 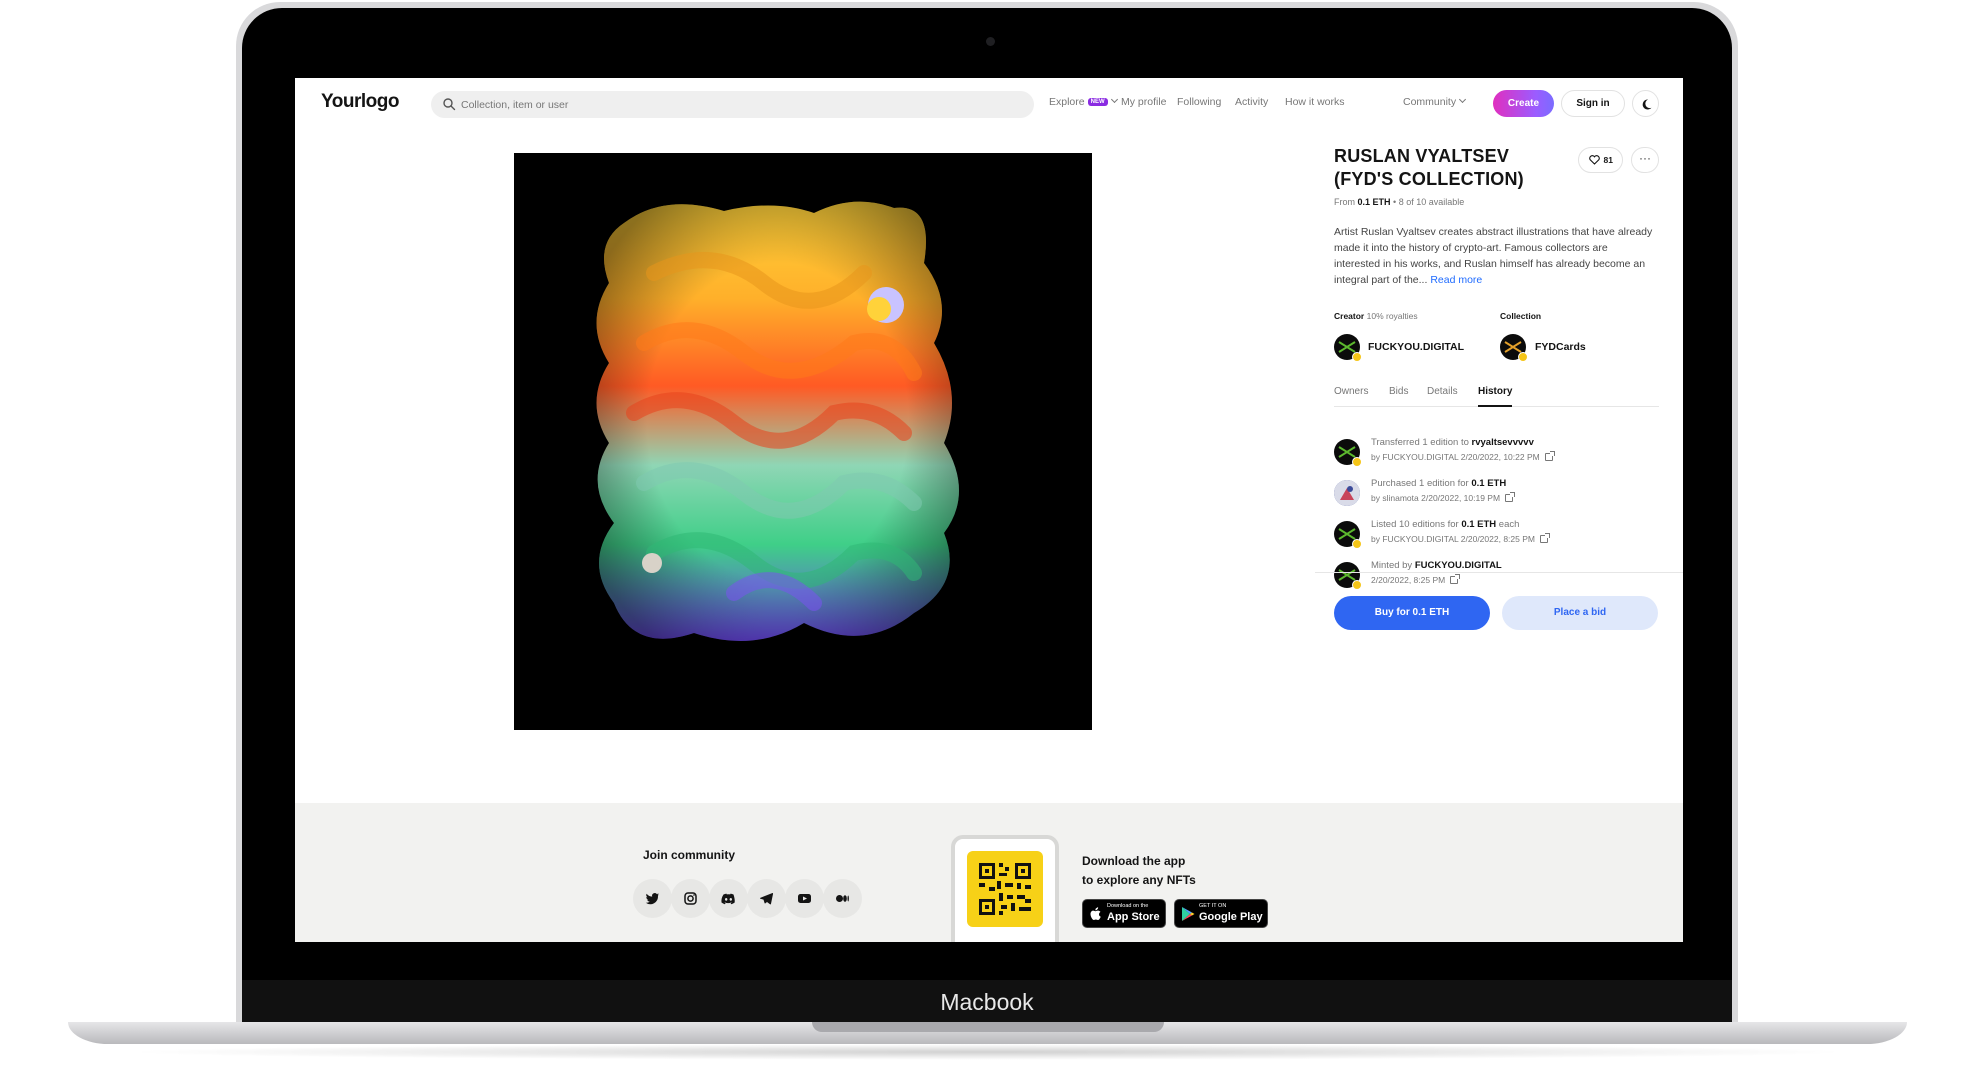 I want to click on tab-history: History, so click(x=1495, y=396).